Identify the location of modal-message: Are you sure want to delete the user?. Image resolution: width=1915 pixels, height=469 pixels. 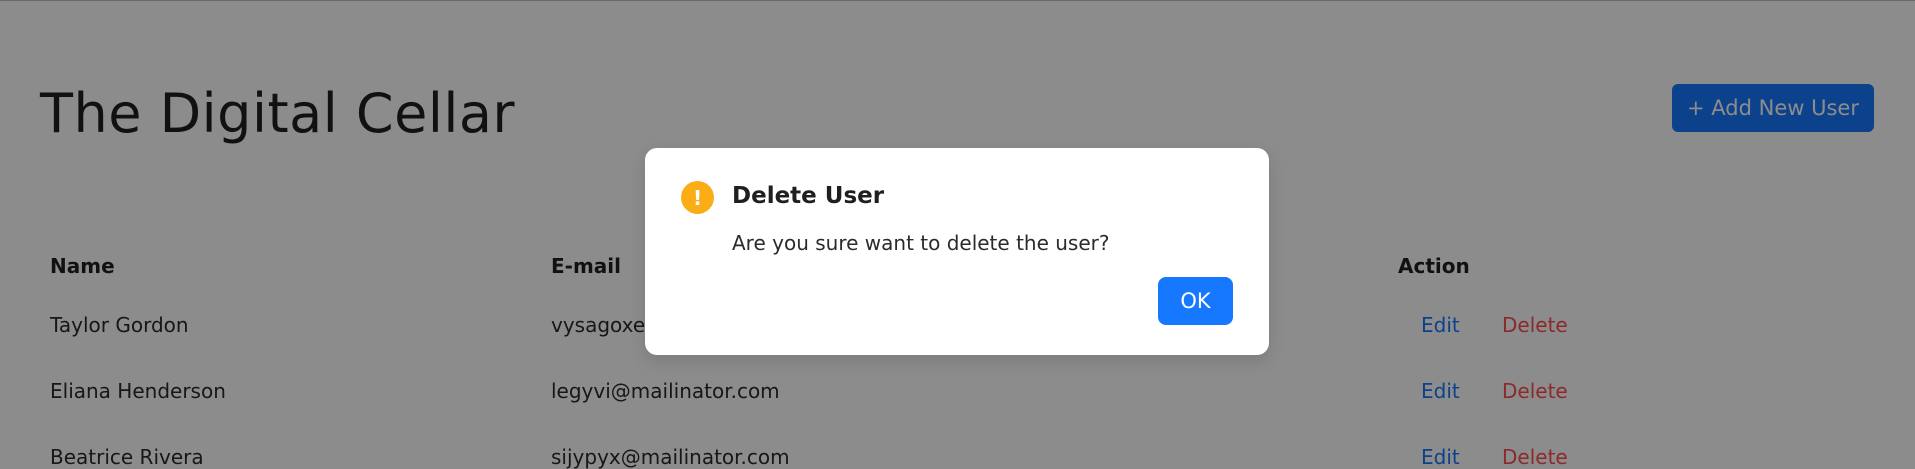
(921, 243).